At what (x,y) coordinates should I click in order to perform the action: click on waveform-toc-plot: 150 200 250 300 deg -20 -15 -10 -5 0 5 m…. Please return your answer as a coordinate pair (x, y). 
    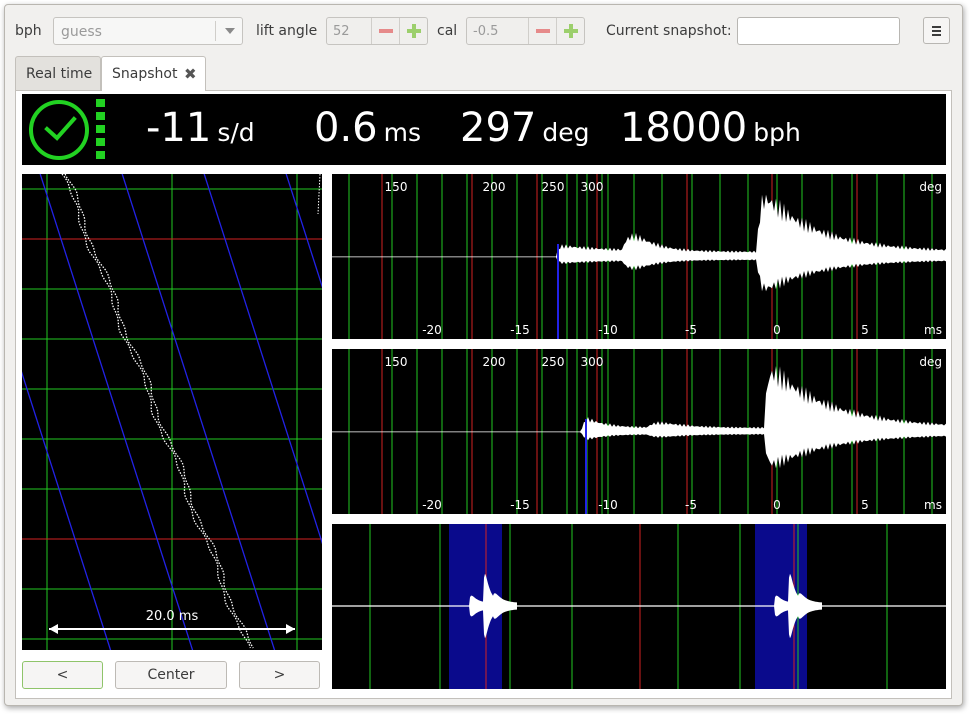
    Looking at the image, I should click on (639, 431).